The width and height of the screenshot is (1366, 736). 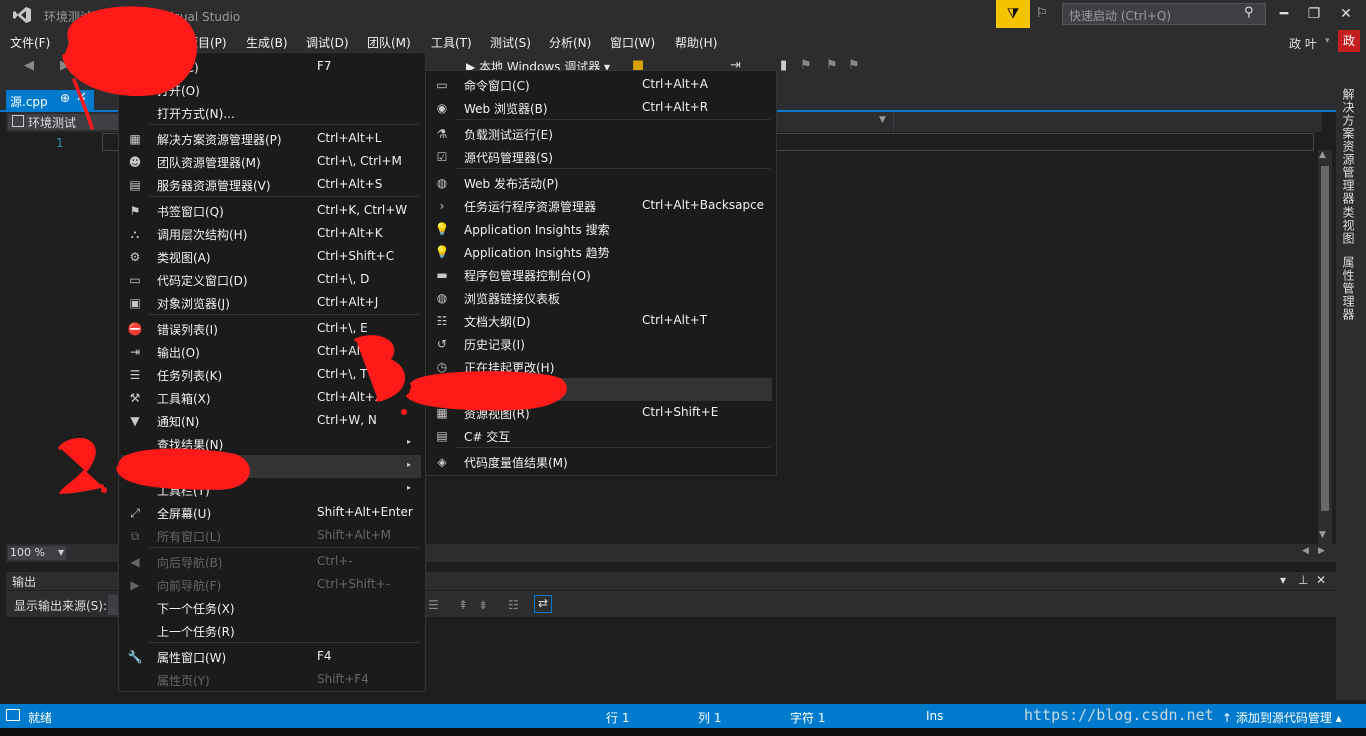 I want to click on view-menu-item: ⇥ 输出(O) Ctrl+Alt+O, so click(x=271, y=351).